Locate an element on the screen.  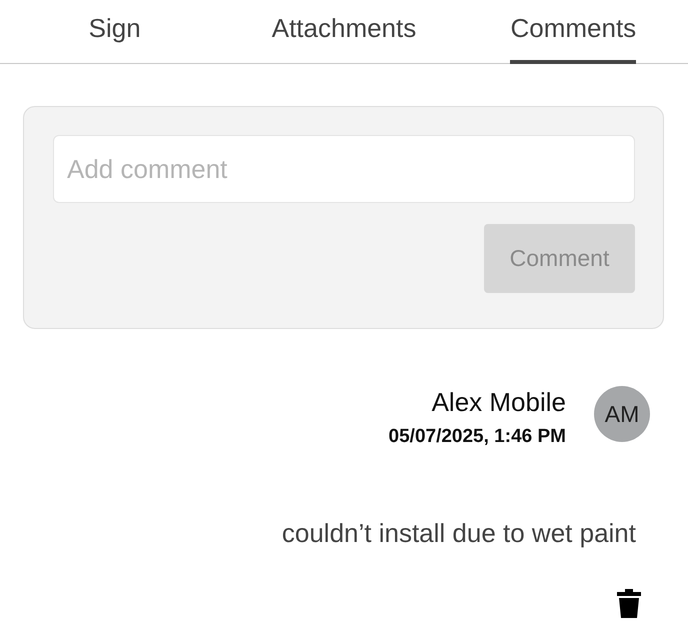
tab: Attachments is located at coordinates (344, 32).